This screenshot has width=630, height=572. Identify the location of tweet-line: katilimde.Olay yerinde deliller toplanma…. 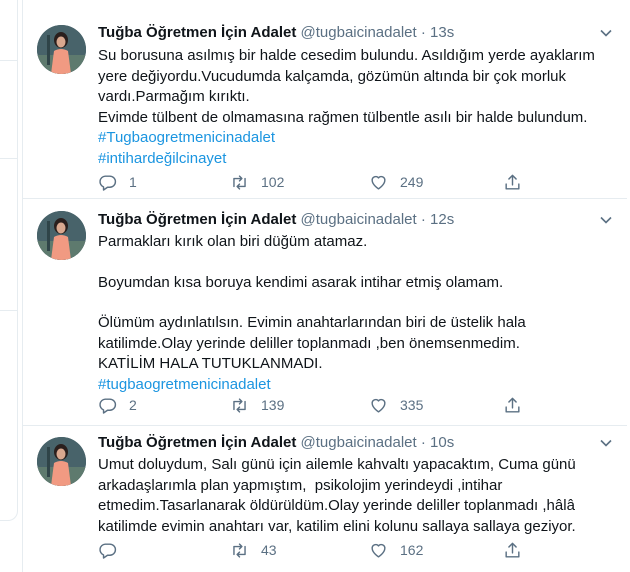
(309, 343).